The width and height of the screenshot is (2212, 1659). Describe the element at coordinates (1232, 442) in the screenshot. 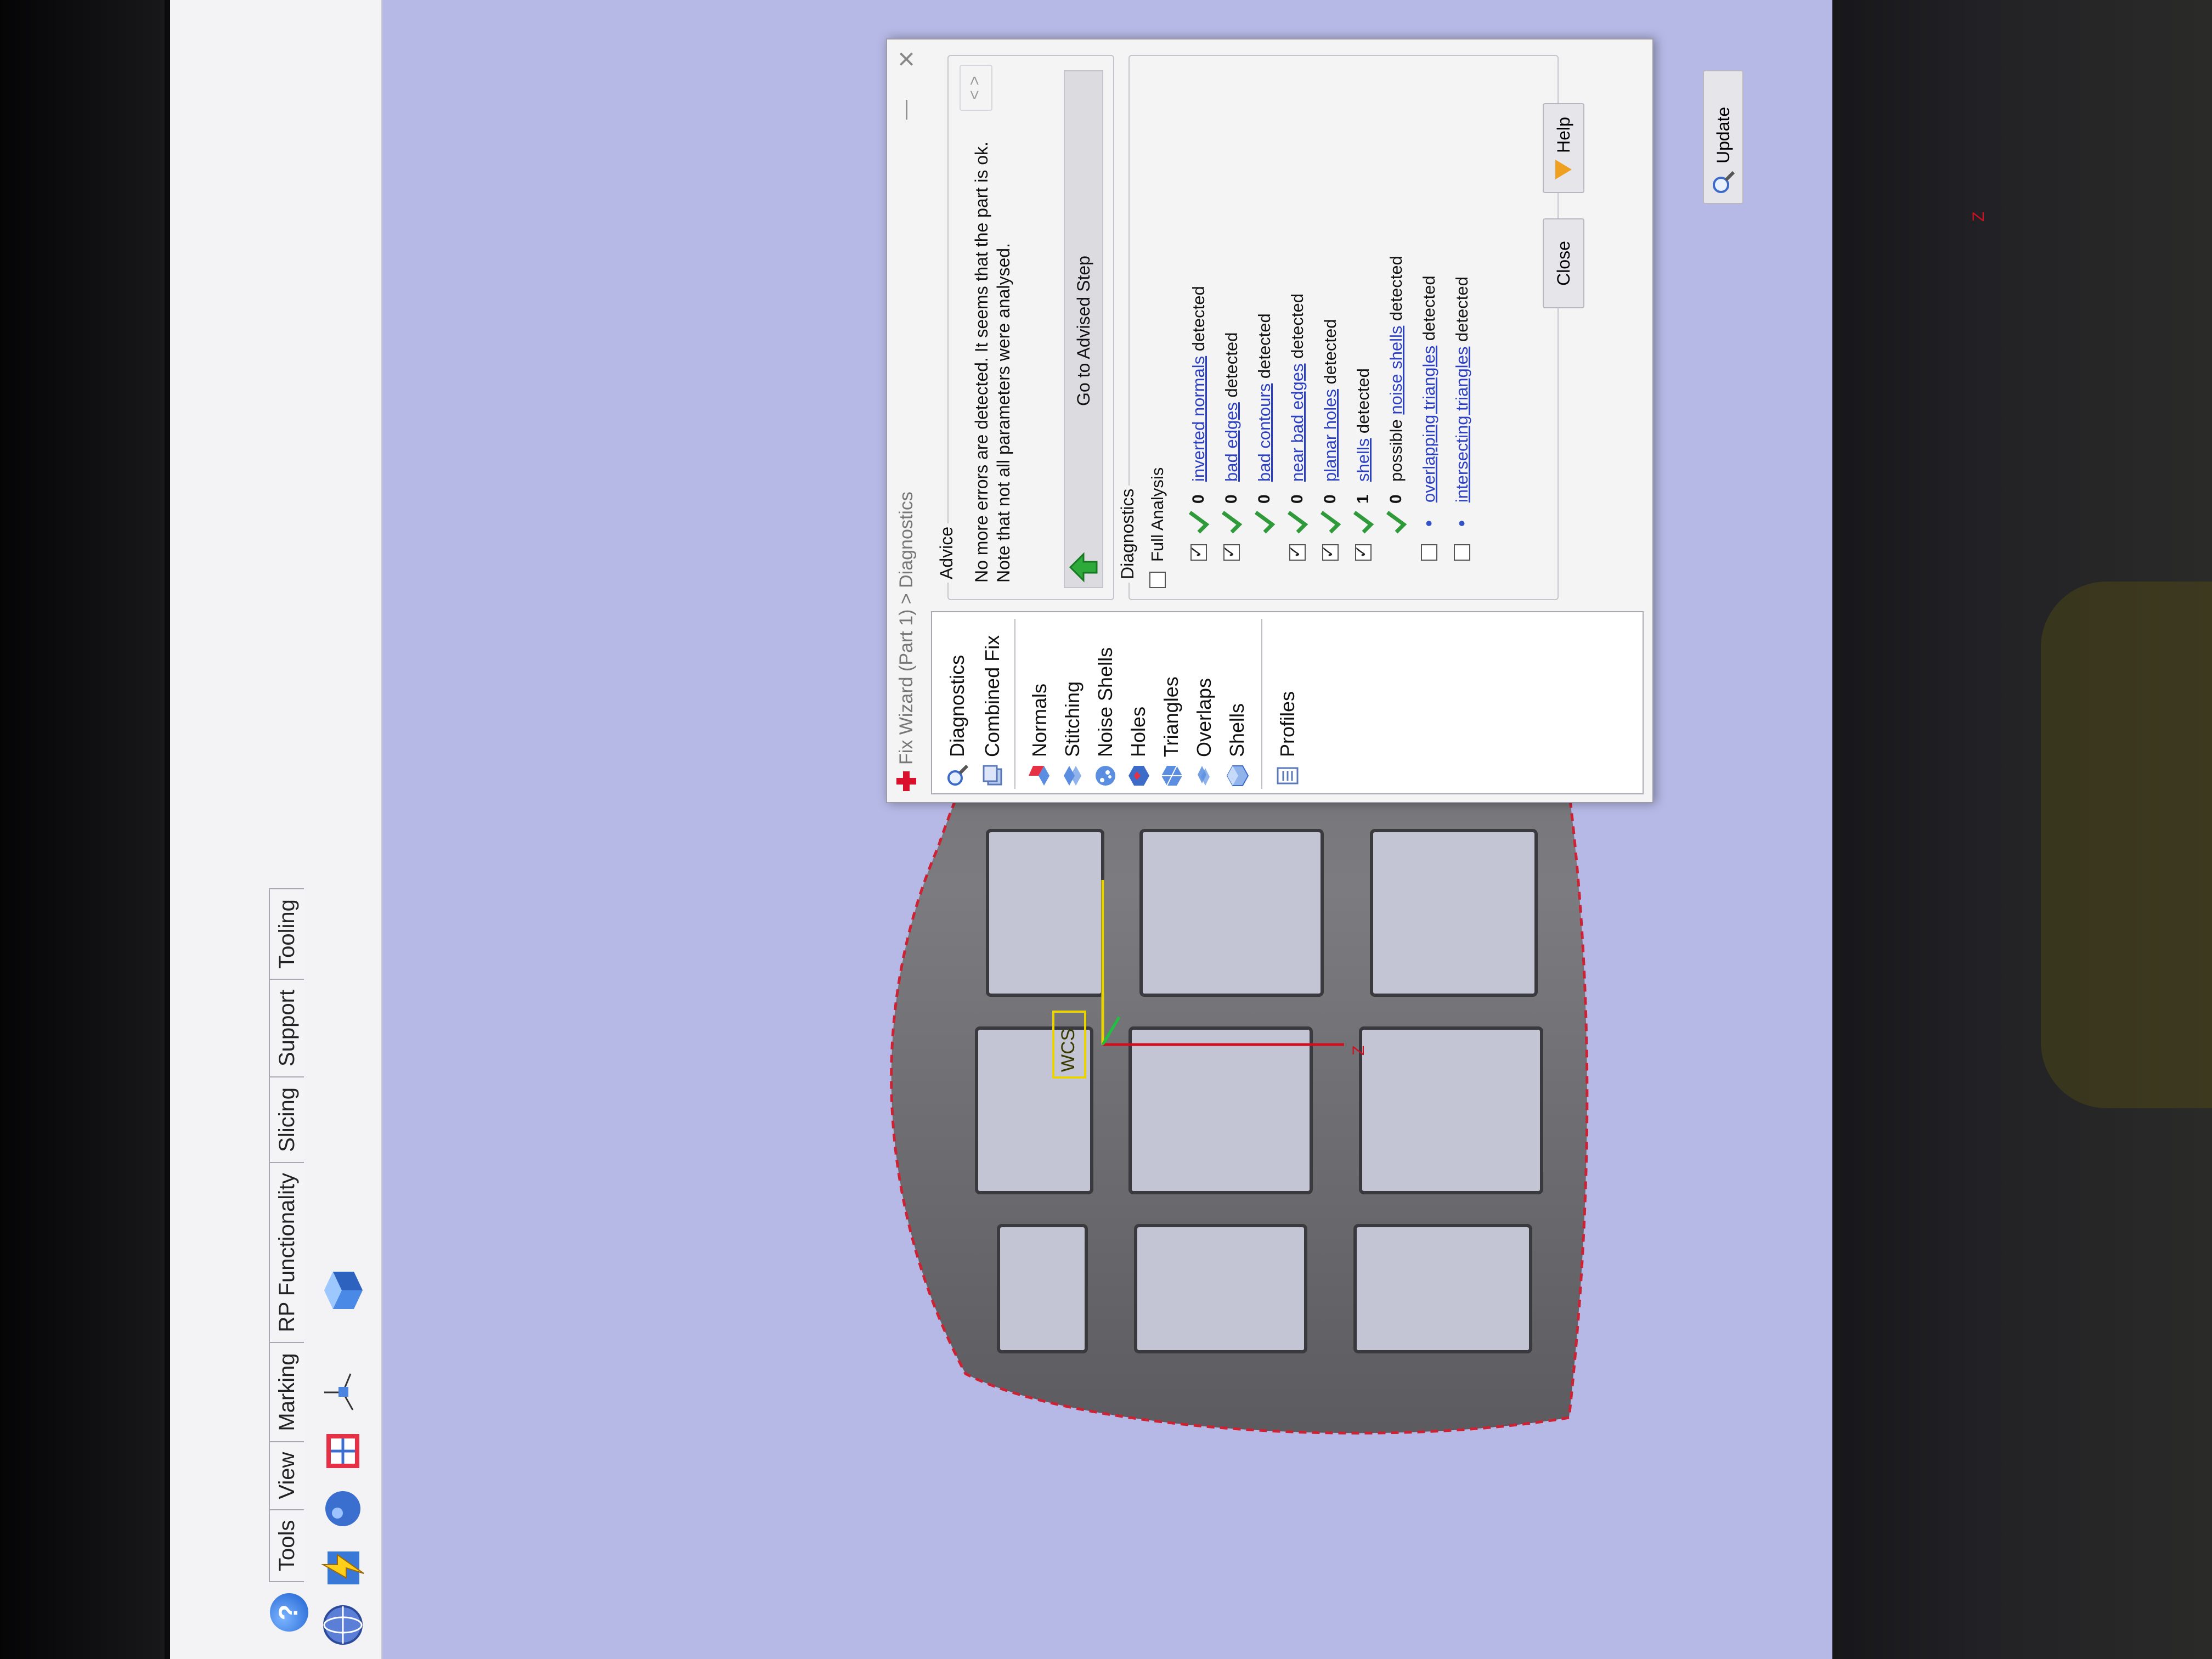

I see `diagnostic-link: bad edges` at that location.